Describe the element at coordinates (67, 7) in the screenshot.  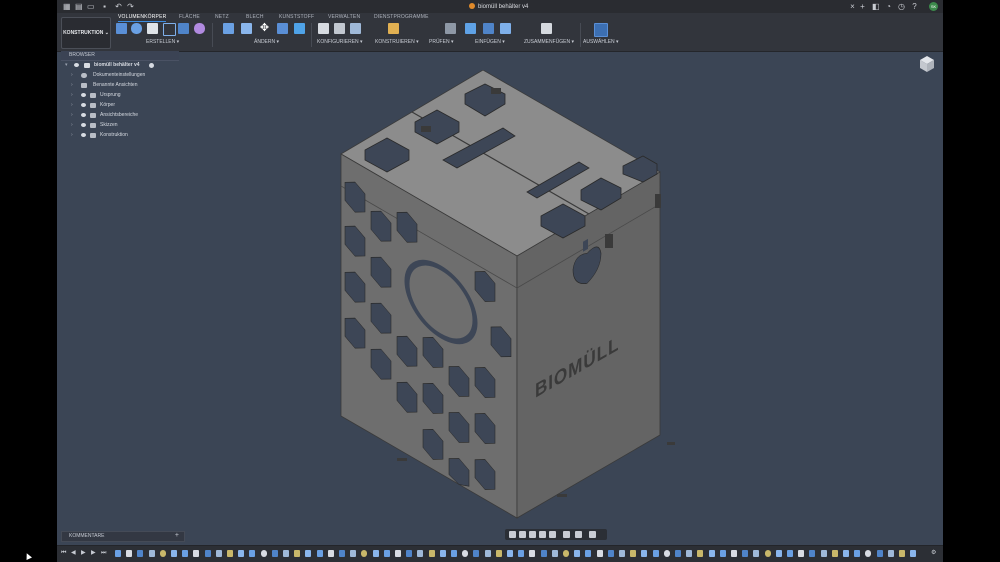
I see `app-grid-icon: ▦` at that location.